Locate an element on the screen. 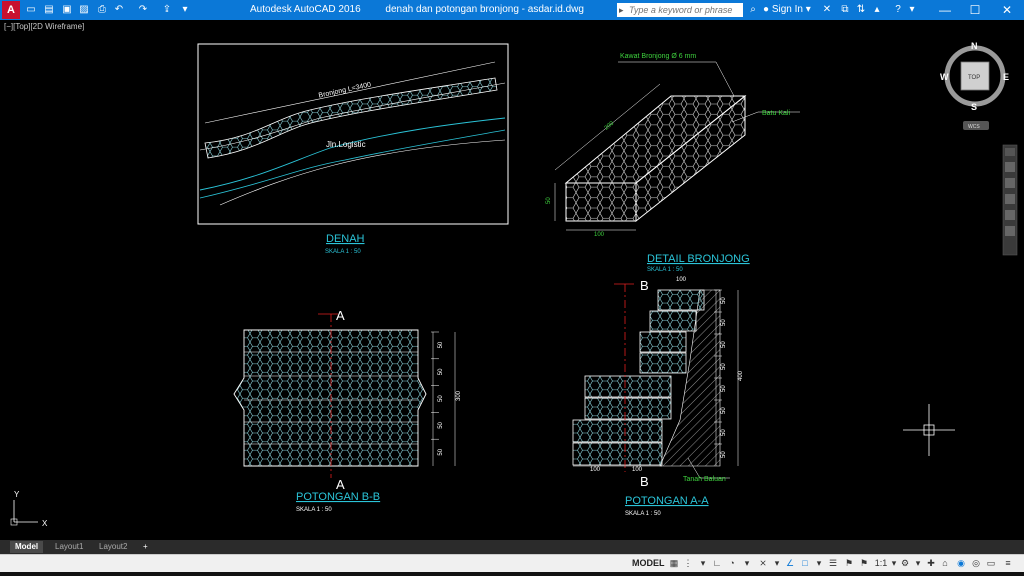 This screenshot has height=576, width=1024. aa-section-marker-top: B is located at coordinates (644, 285).